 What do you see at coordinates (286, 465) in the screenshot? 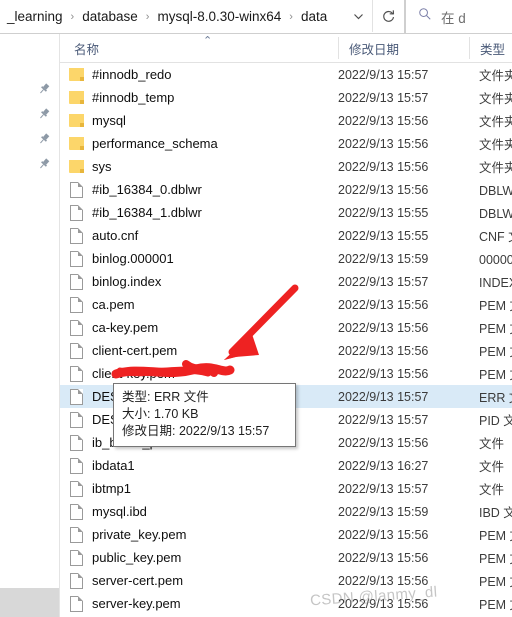
I see `file-row: ibdata1 2022/9/13 16:27 文件` at bounding box center [286, 465].